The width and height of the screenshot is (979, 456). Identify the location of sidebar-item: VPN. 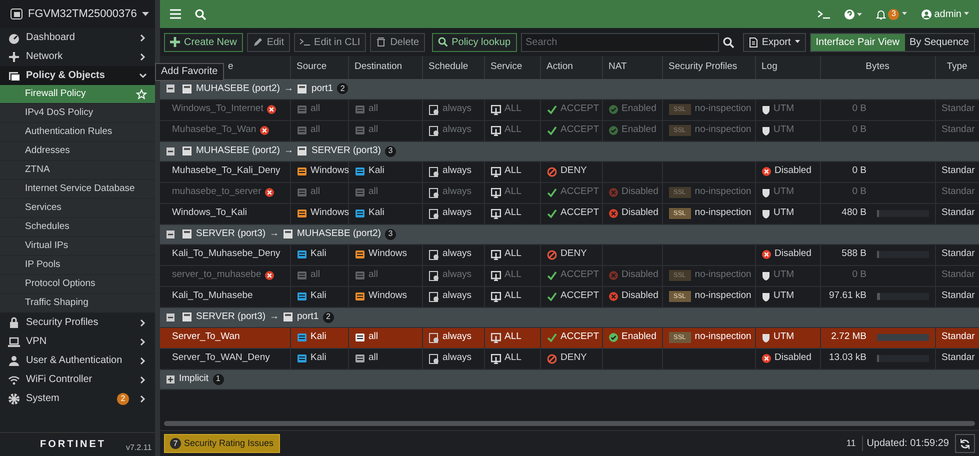
(77, 341).